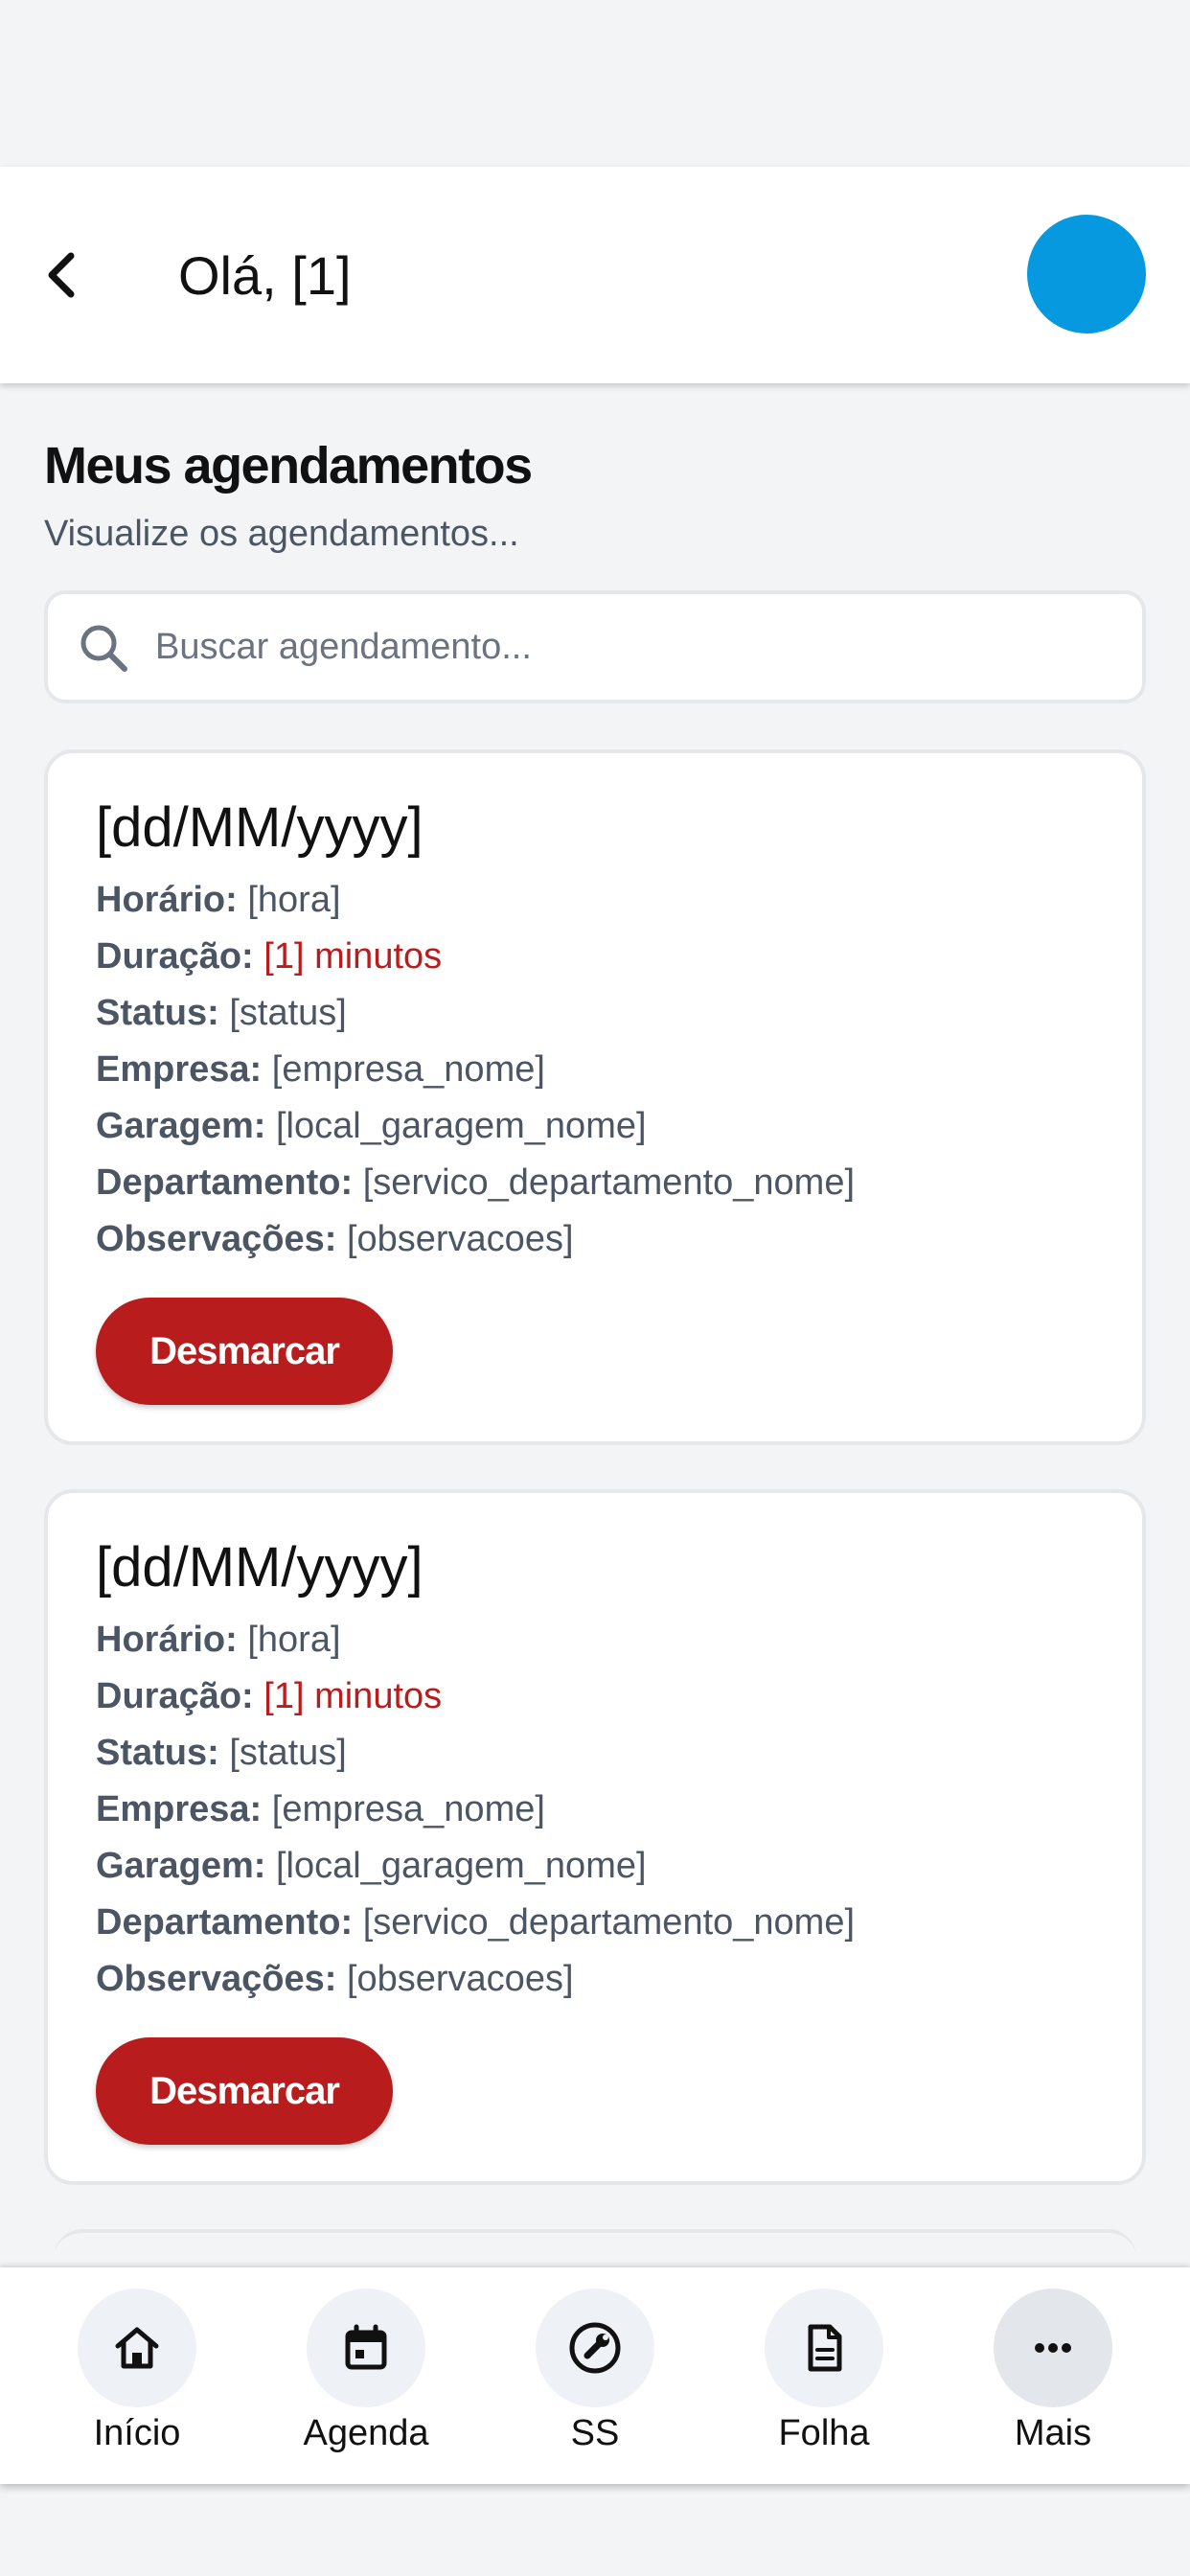 Image resolution: width=1190 pixels, height=2576 pixels. Describe the element at coordinates (1087, 274) in the screenshot. I see `avatar` at that location.